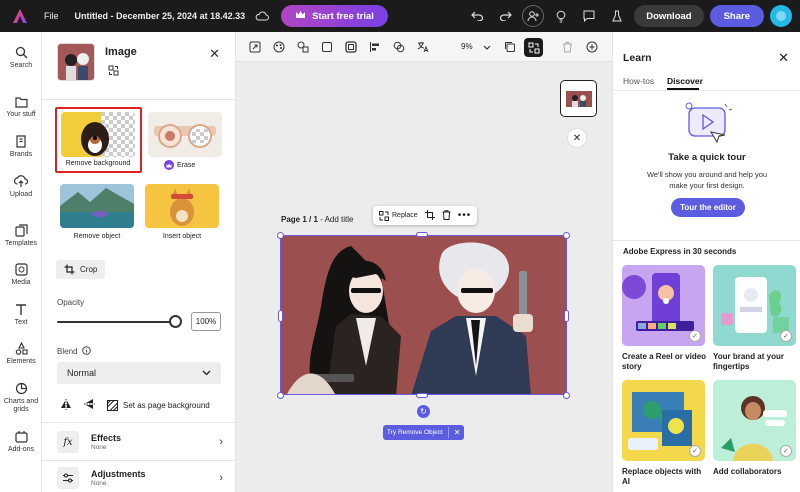 Image resolution: width=800 pixels, height=492 pixels. Describe the element at coordinates (399, 47) in the screenshot. I see `layers-icon` at that location.